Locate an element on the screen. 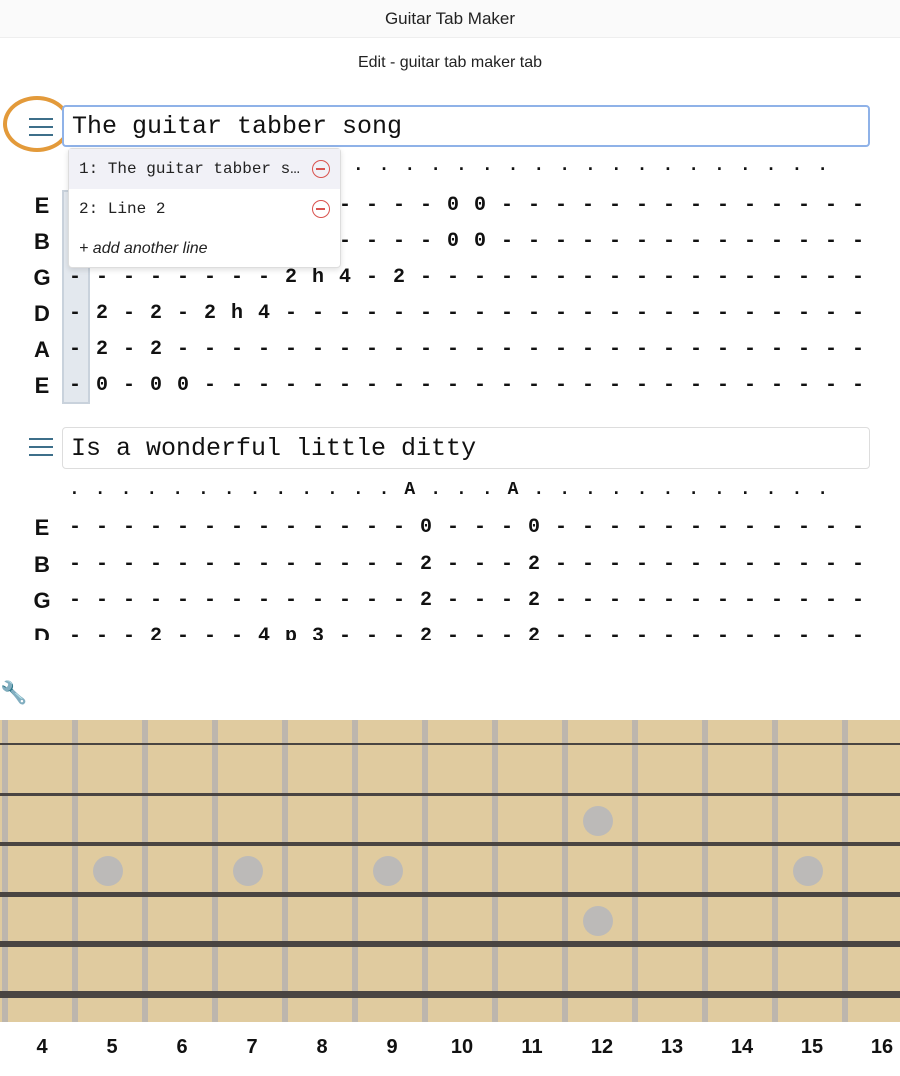 Image resolution: width=900 pixels, height=1076 pixels. fret-number: 7 is located at coordinates (252, 1047).